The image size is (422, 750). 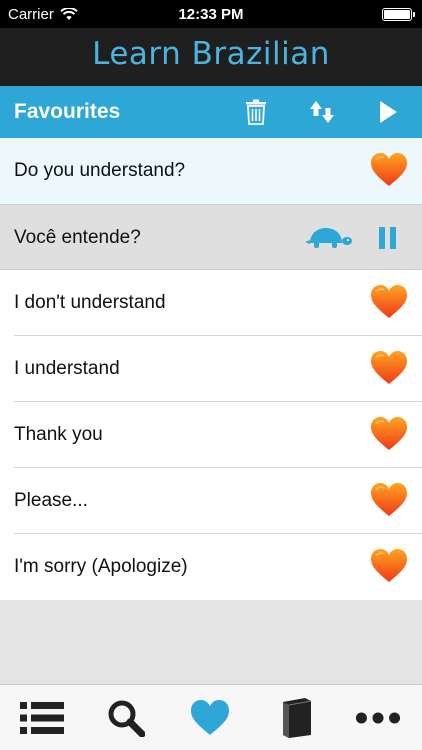 What do you see at coordinates (211, 567) in the screenshot?
I see `phrase-row: I'm sorry (Apologize)` at bounding box center [211, 567].